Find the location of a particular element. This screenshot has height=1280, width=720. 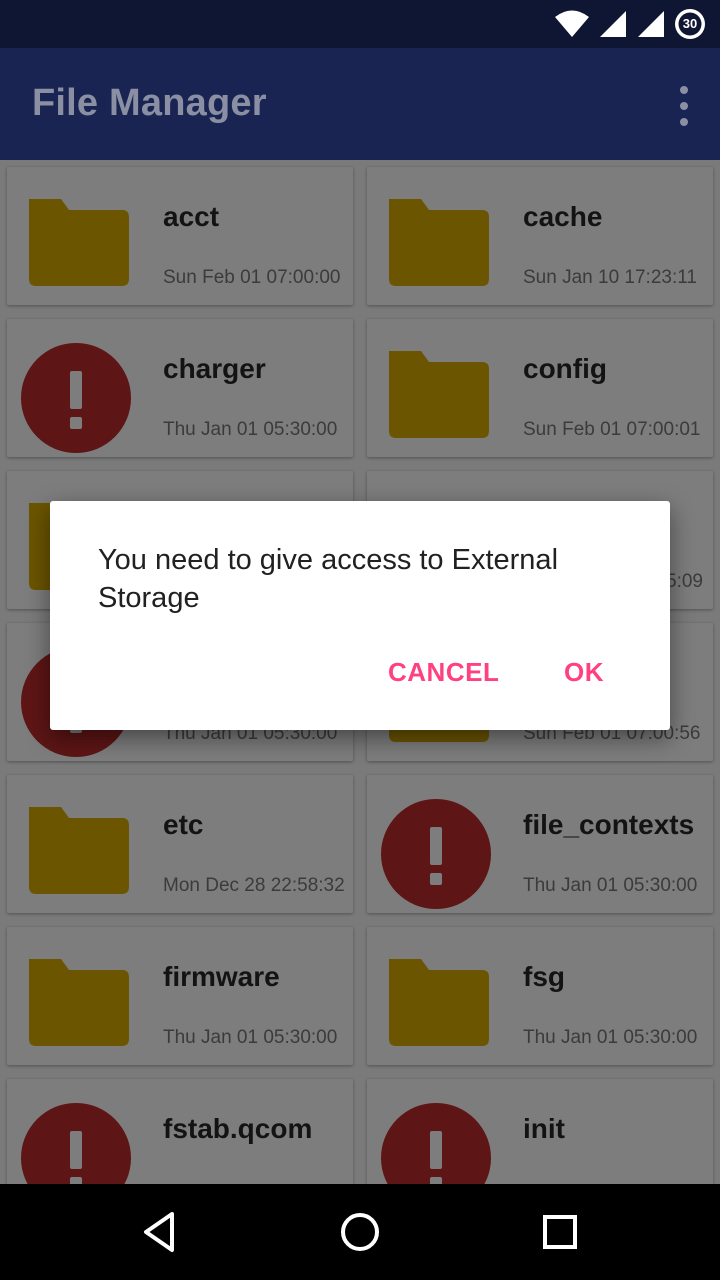

file-name: file_contexts is located at coordinates (609, 824).